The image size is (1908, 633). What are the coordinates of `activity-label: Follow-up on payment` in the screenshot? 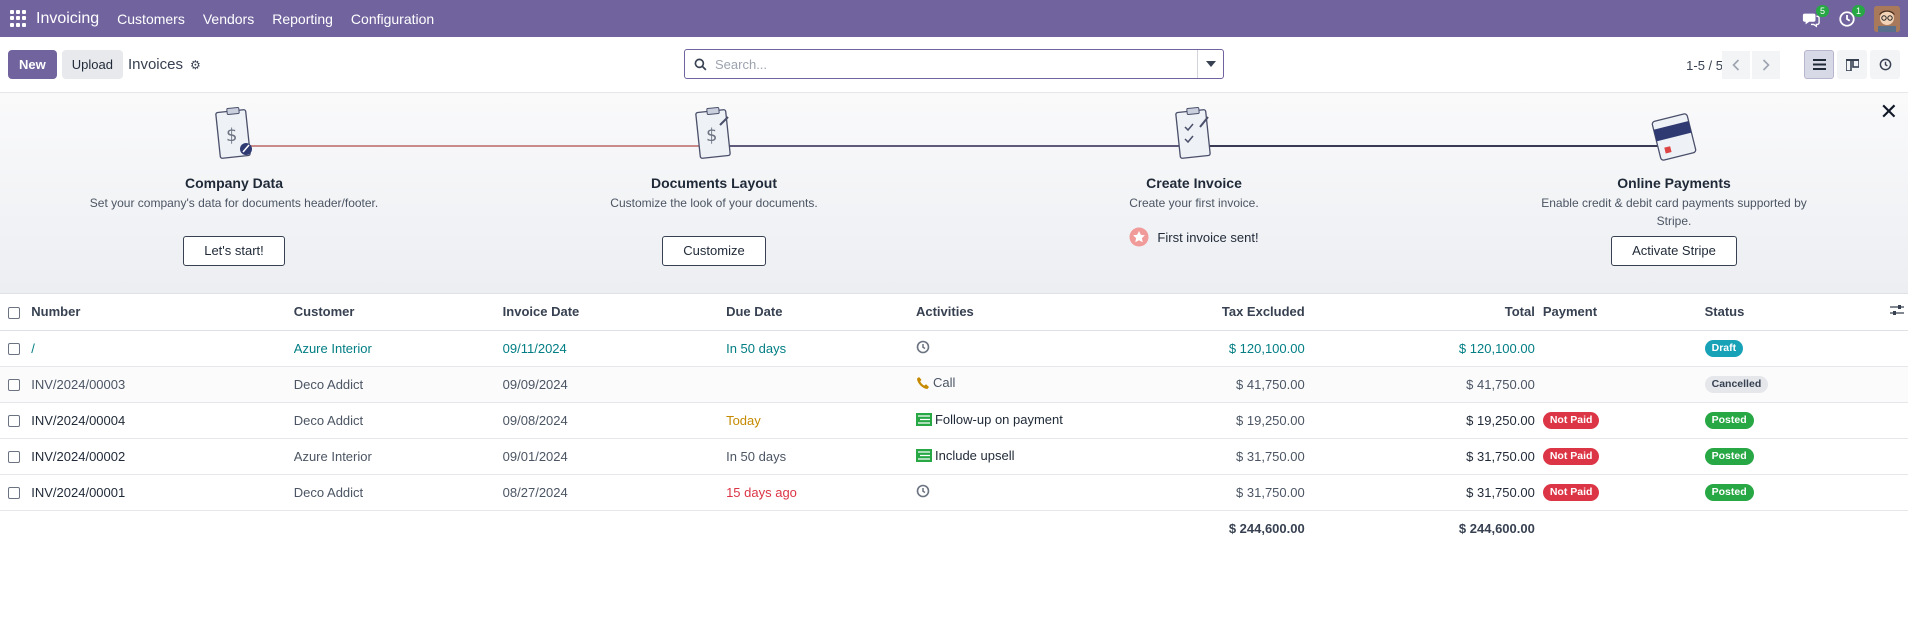 It's located at (998, 419).